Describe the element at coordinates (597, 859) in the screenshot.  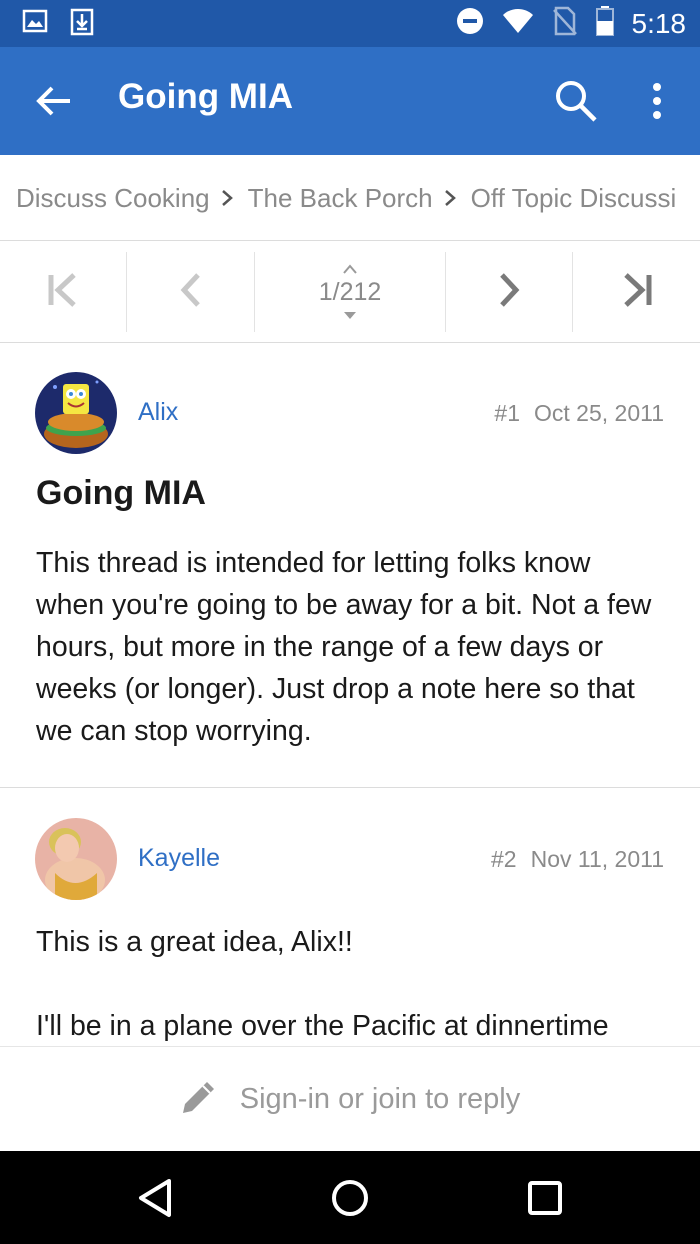
I see `post-date: Nov 11, 2011` at that location.